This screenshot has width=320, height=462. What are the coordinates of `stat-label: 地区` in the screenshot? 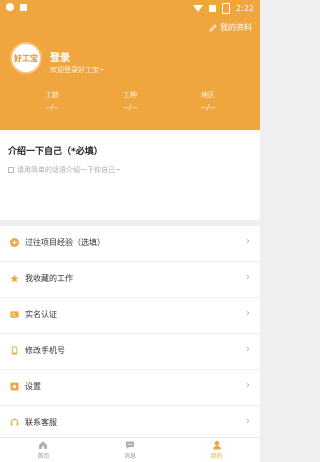 It's located at (208, 95).